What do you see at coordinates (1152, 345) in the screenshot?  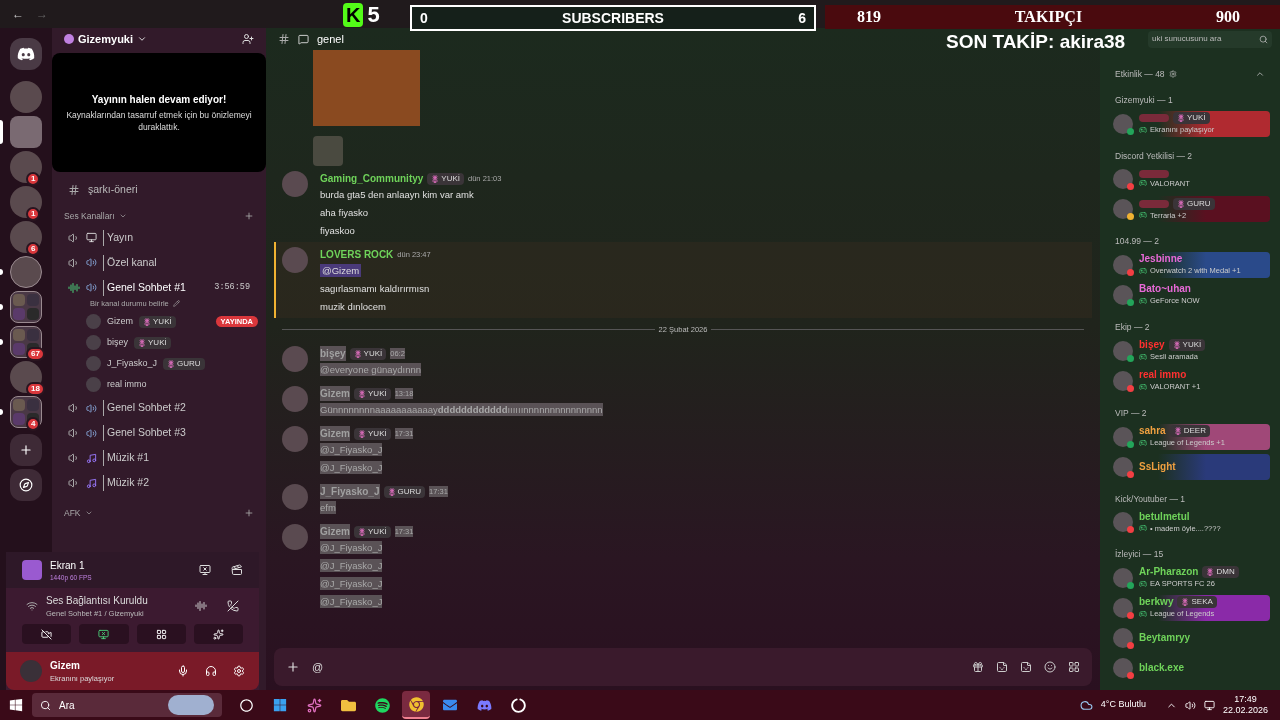 I see `member-name: bişey` at bounding box center [1152, 345].